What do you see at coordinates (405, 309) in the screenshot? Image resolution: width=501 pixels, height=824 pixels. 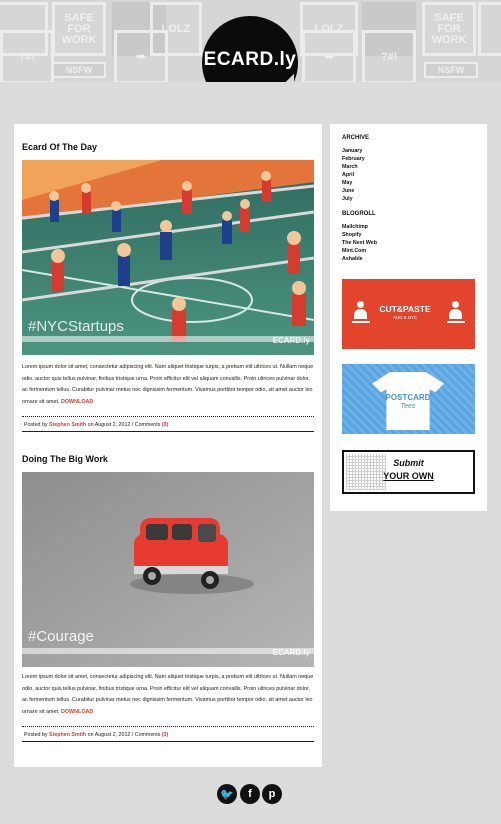 I see `cutpaste-title: CUT&PASTE` at bounding box center [405, 309].